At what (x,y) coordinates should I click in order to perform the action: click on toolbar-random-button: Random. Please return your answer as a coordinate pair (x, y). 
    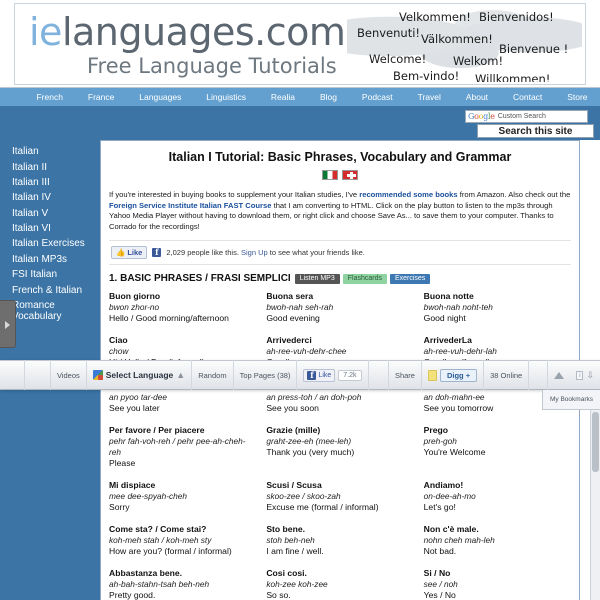
    Looking at the image, I should click on (213, 375).